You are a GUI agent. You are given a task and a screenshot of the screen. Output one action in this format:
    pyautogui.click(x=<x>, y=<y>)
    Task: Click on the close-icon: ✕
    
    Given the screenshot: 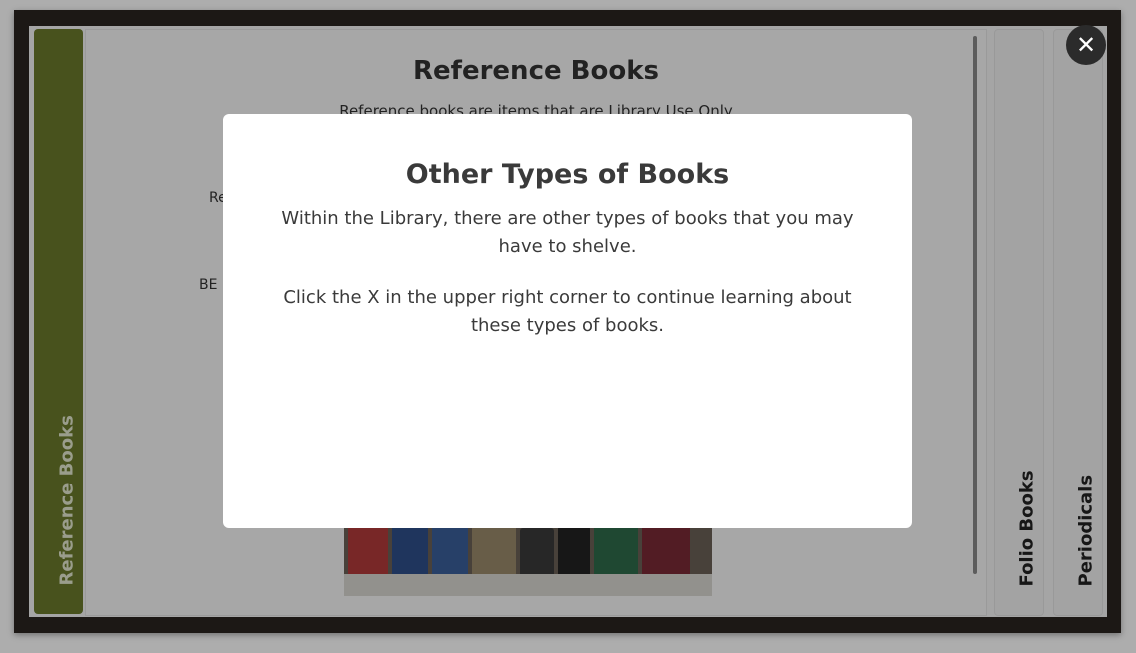 What is the action you would take?
    pyautogui.click(x=1086, y=45)
    